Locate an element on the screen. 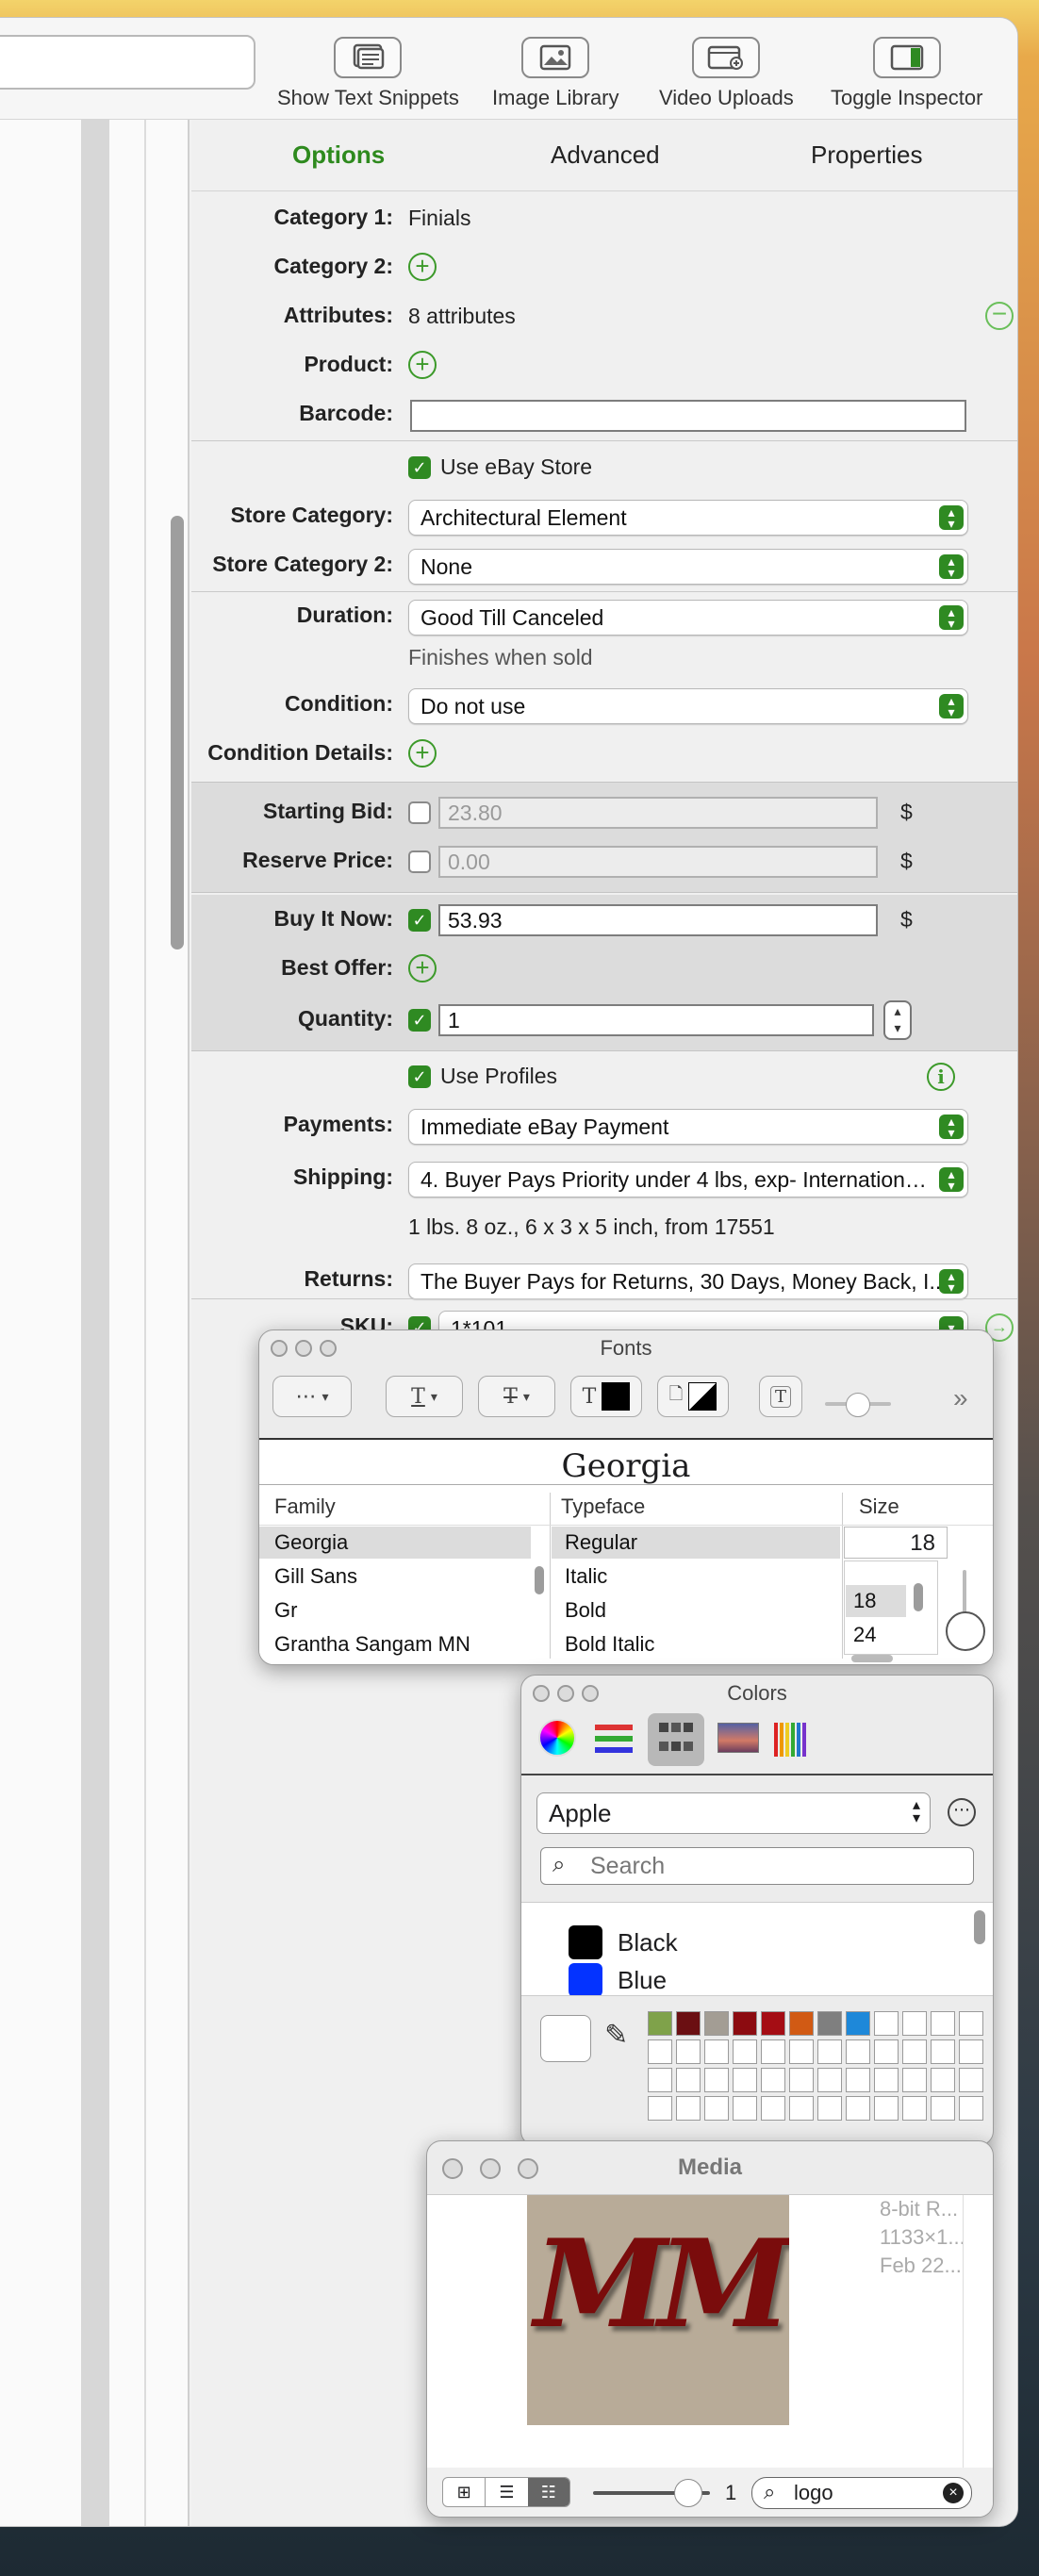  font-family-item: Gr is located at coordinates (286, 1610).